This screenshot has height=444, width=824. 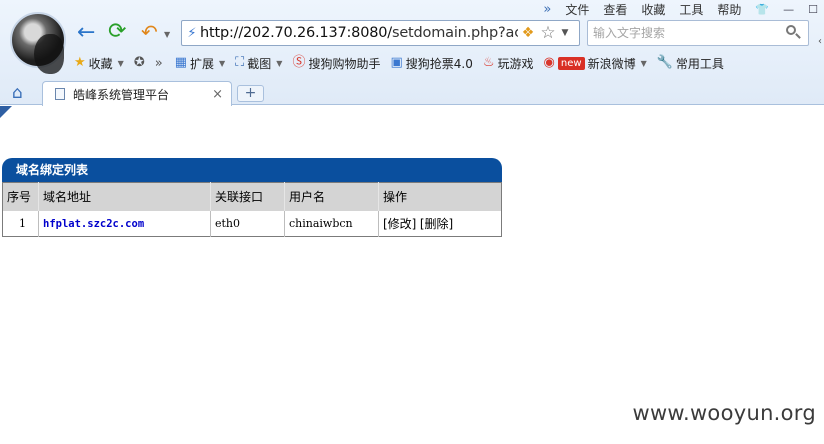 What do you see at coordinates (124, 196) in the screenshot?
I see `column-header-domain: 域名地址` at bounding box center [124, 196].